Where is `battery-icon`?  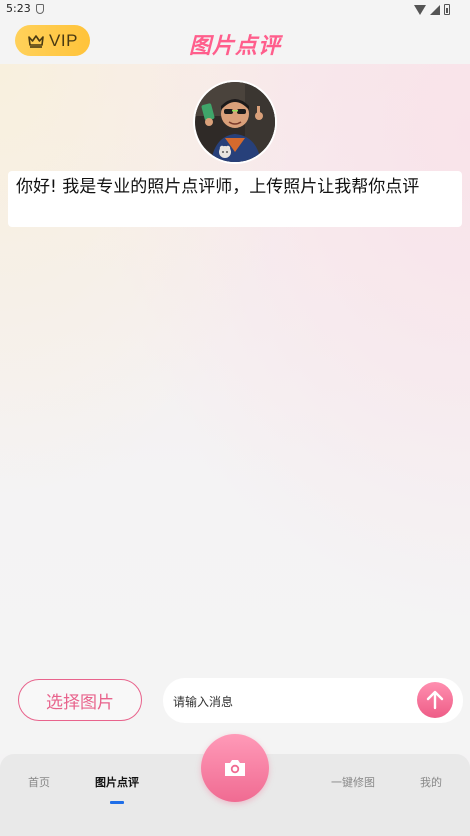
battery-icon is located at coordinates (447, 9).